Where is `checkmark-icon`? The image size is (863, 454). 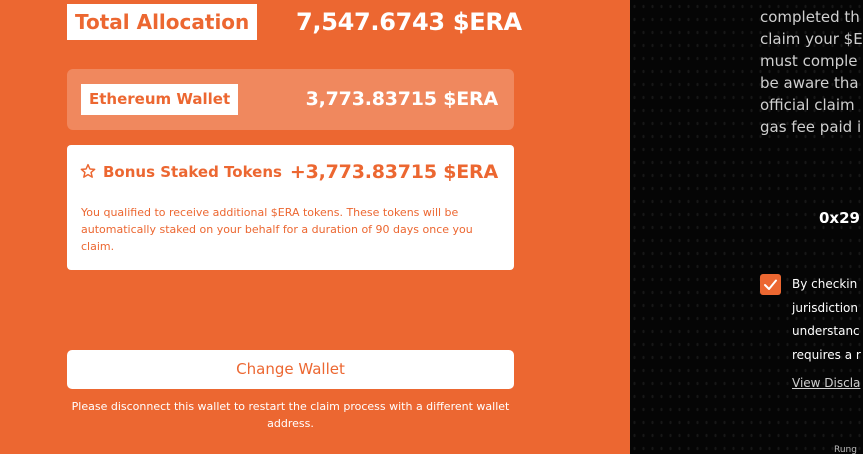
checkmark-icon is located at coordinates (770, 284).